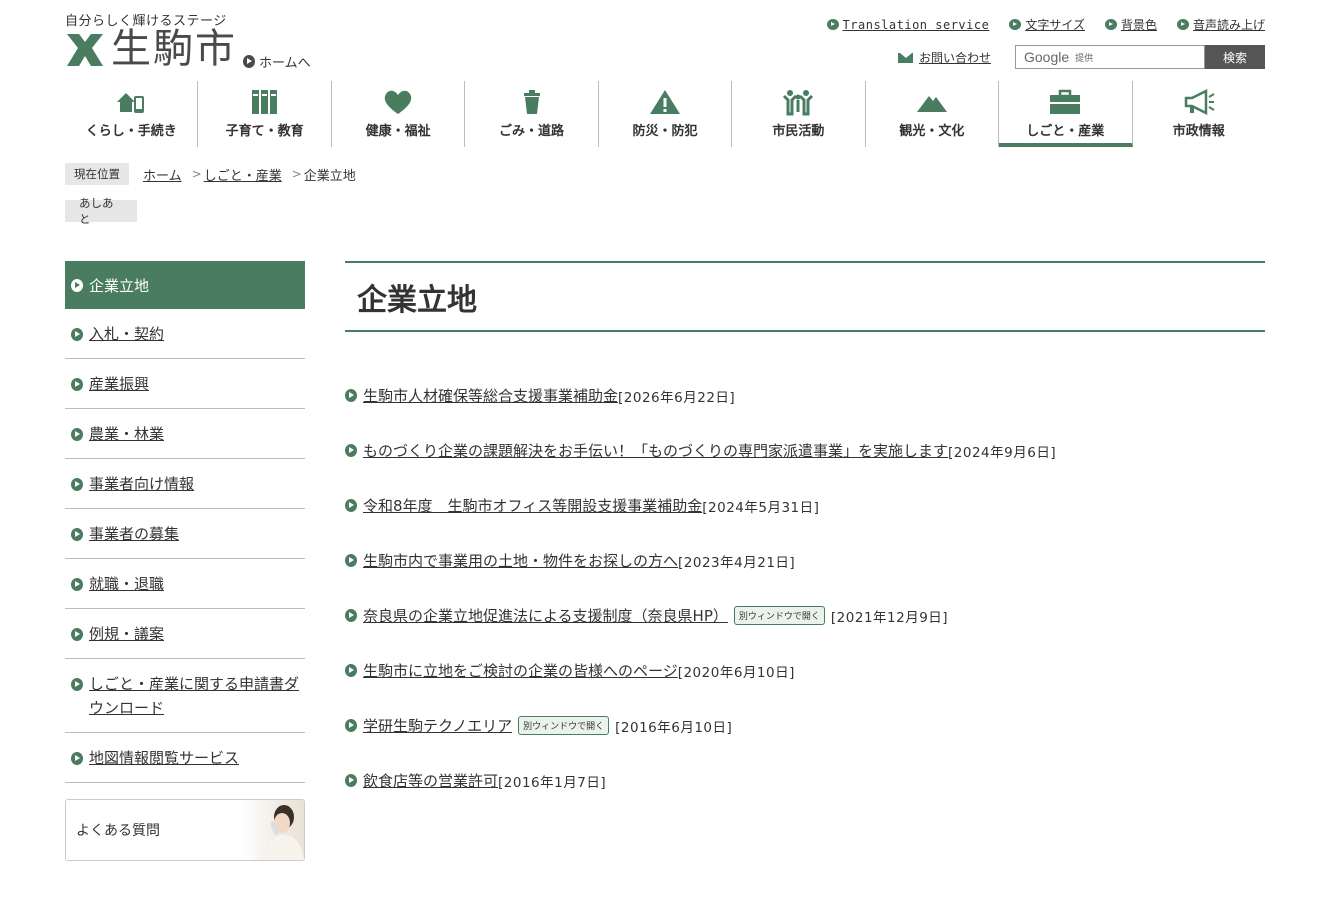 The image size is (1326, 906). I want to click on side-nav-item: 事業者の募集, so click(185, 534).